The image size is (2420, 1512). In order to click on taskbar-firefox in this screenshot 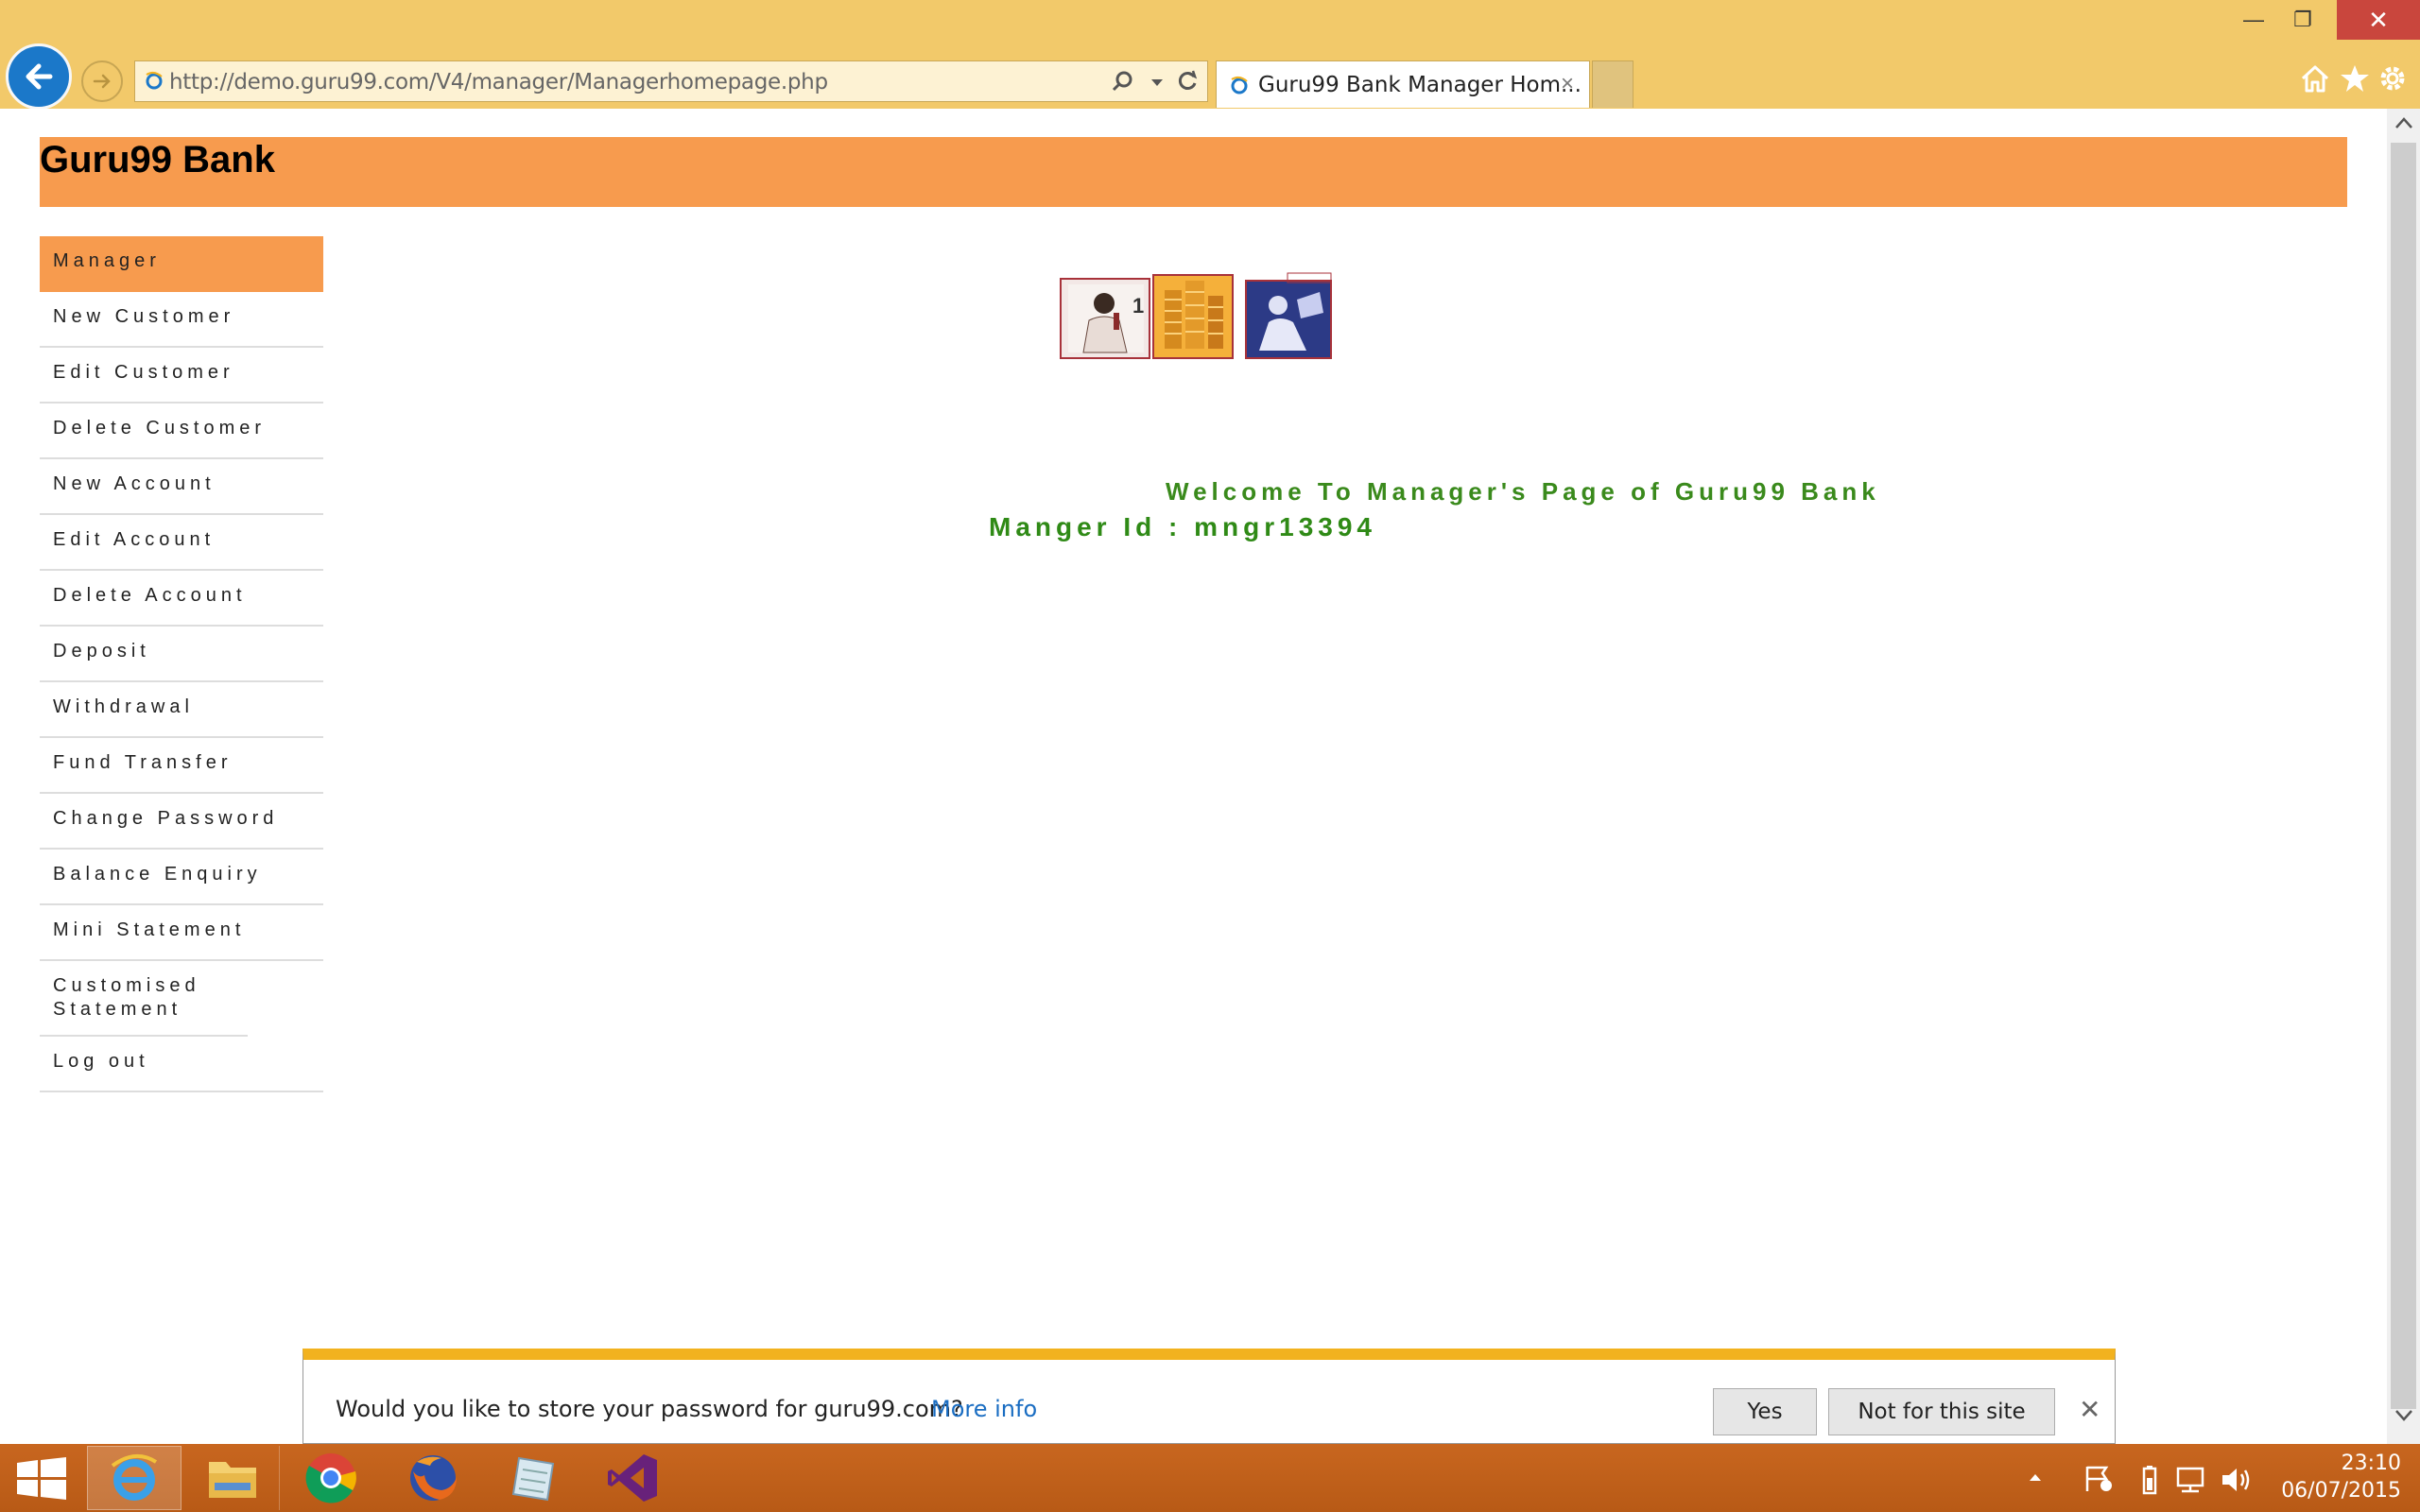, I will do `click(433, 1478)`.